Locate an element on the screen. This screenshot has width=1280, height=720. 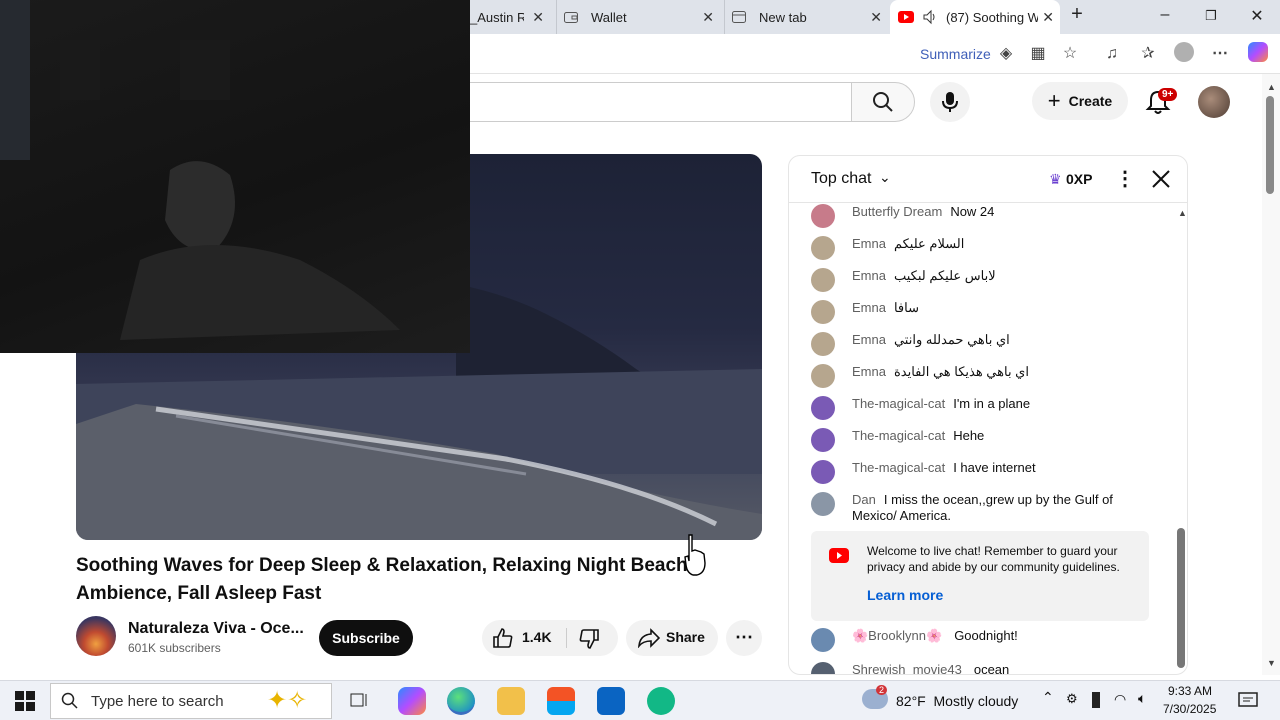
copilot-icon is located at coordinates (1258, 54).